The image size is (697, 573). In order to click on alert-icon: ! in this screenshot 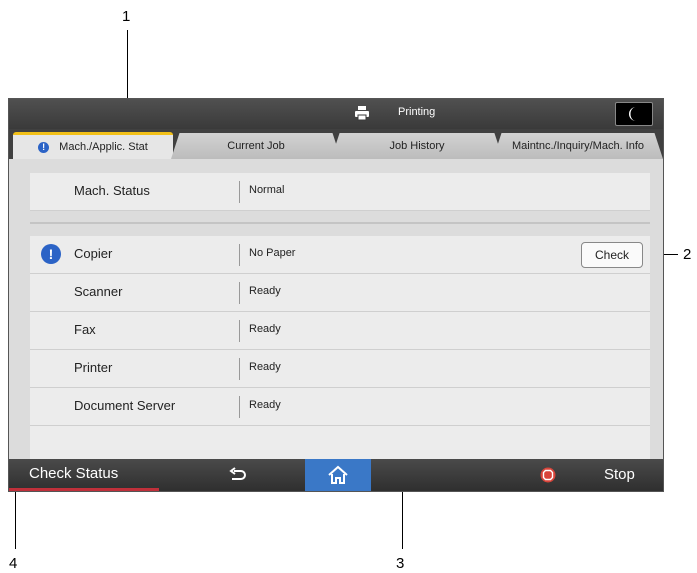, I will do `click(51, 254)`.